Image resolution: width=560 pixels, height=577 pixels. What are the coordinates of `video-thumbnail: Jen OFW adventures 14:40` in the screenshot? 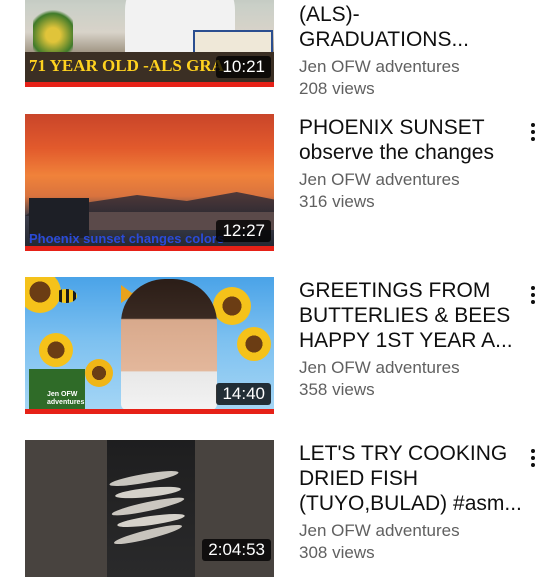 It's located at (149, 345).